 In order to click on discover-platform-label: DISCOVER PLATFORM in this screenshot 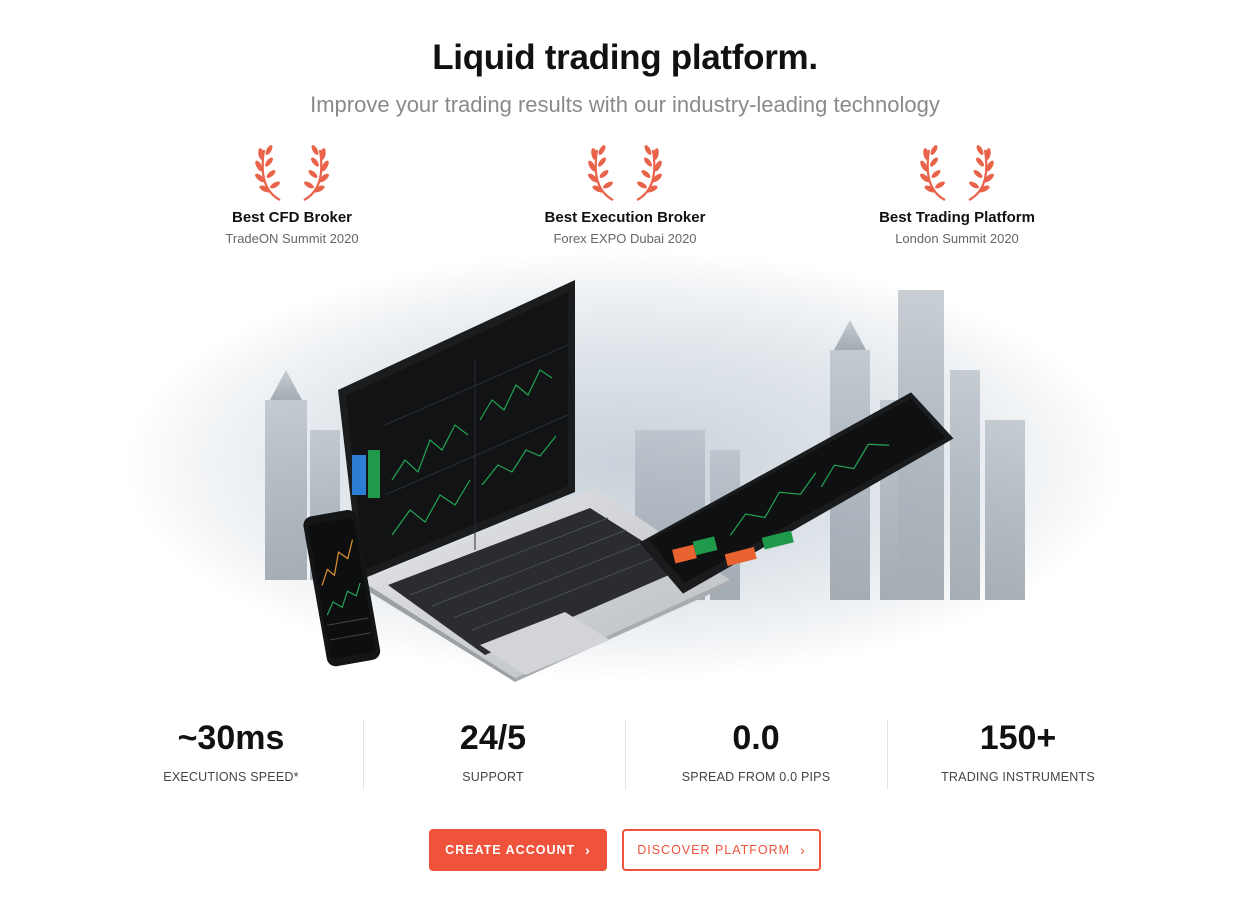, I will do `click(714, 850)`.